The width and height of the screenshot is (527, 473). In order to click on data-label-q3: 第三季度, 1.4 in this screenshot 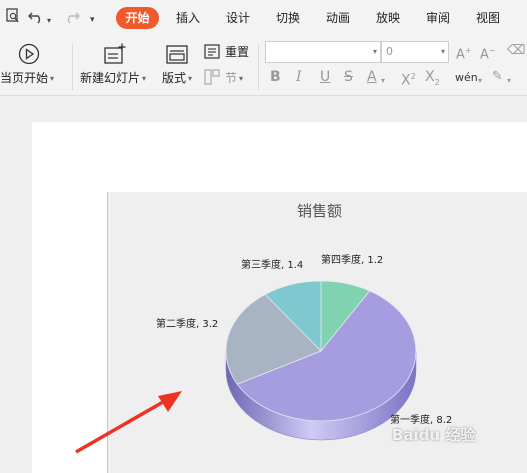, I will do `click(272, 265)`.